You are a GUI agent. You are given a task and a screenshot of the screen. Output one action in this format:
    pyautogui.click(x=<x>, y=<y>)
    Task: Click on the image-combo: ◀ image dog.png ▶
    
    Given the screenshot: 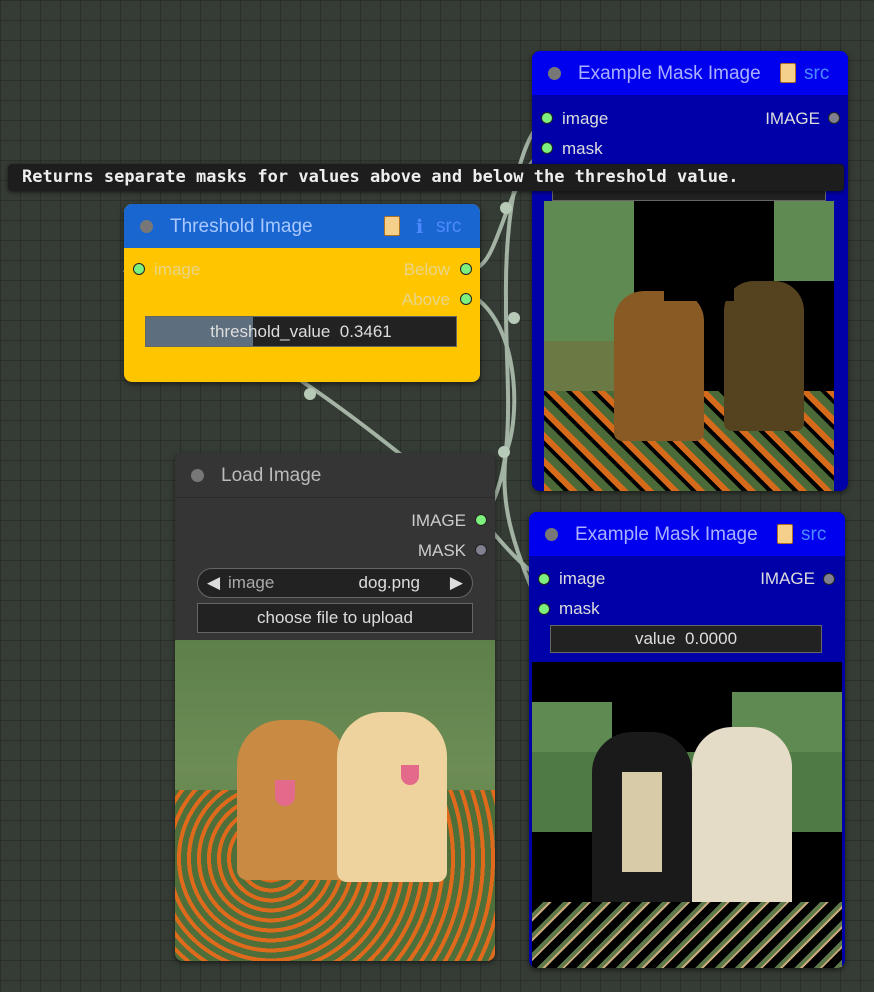 What is the action you would take?
    pyautogui.click(x=335, y=583)
    